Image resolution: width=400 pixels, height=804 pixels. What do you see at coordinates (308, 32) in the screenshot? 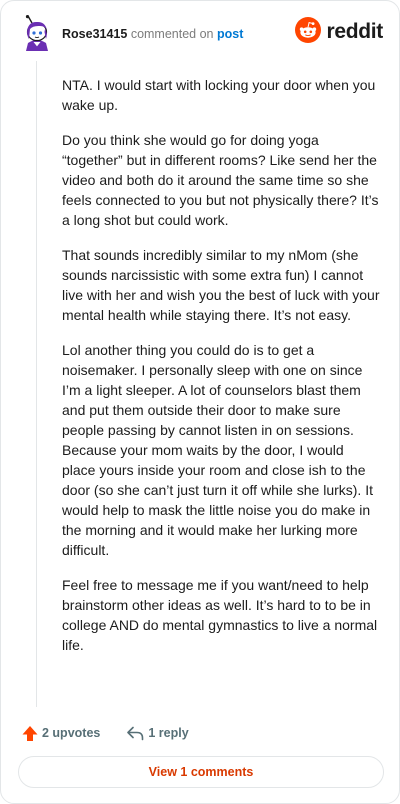
I see `reddit-logo-icon` at bounding box center [308, 32].